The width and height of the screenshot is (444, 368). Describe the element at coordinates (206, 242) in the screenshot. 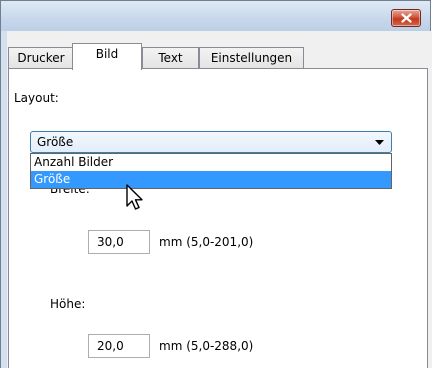

I see `breite-range-text: mm (5,0-201,0)` at that location.